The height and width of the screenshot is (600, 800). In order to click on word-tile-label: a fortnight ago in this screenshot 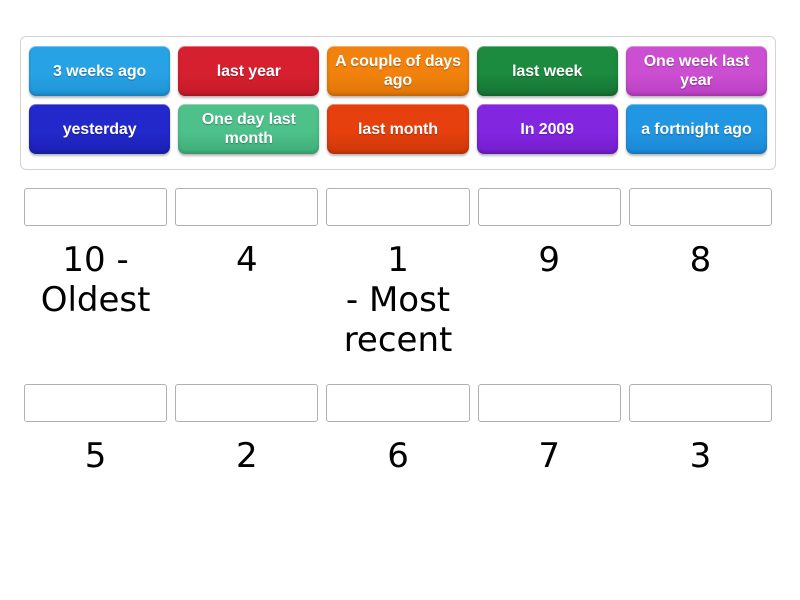, I will do `click(696, 129)`.